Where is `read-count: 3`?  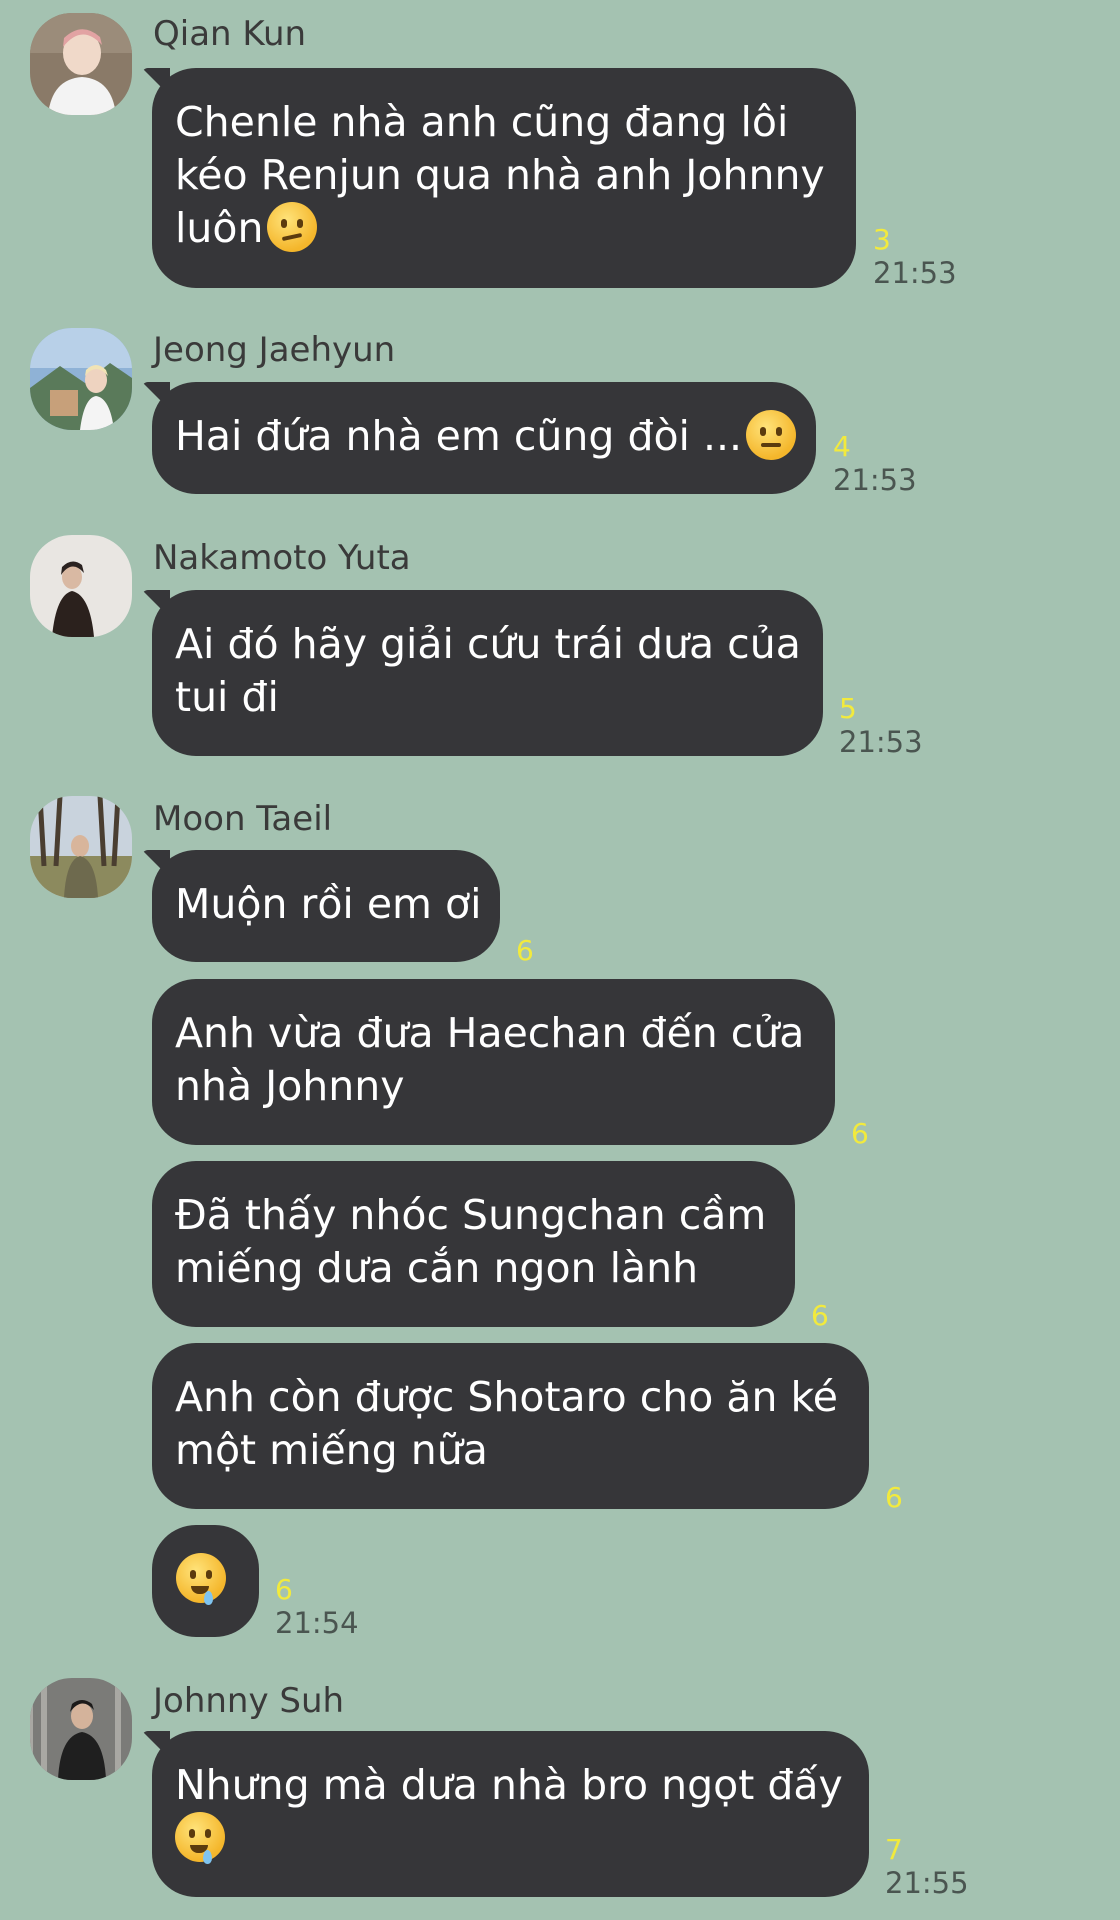 read-count: 3 is located at coordinates (882, 239).